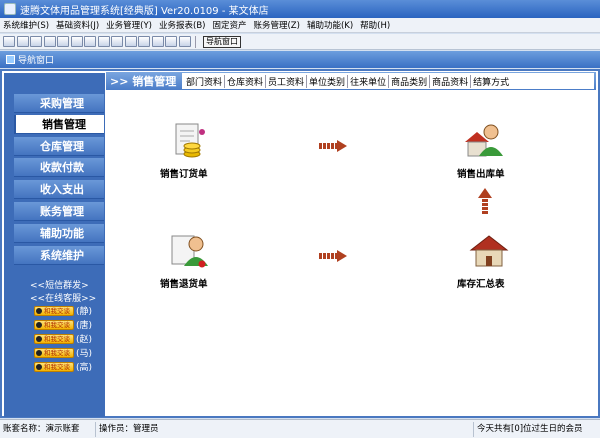  I want to click on status-bar: 账套名称：演示账套 操作员：管理员 今天共有[0]位过生日的会员, so click(300, 428).